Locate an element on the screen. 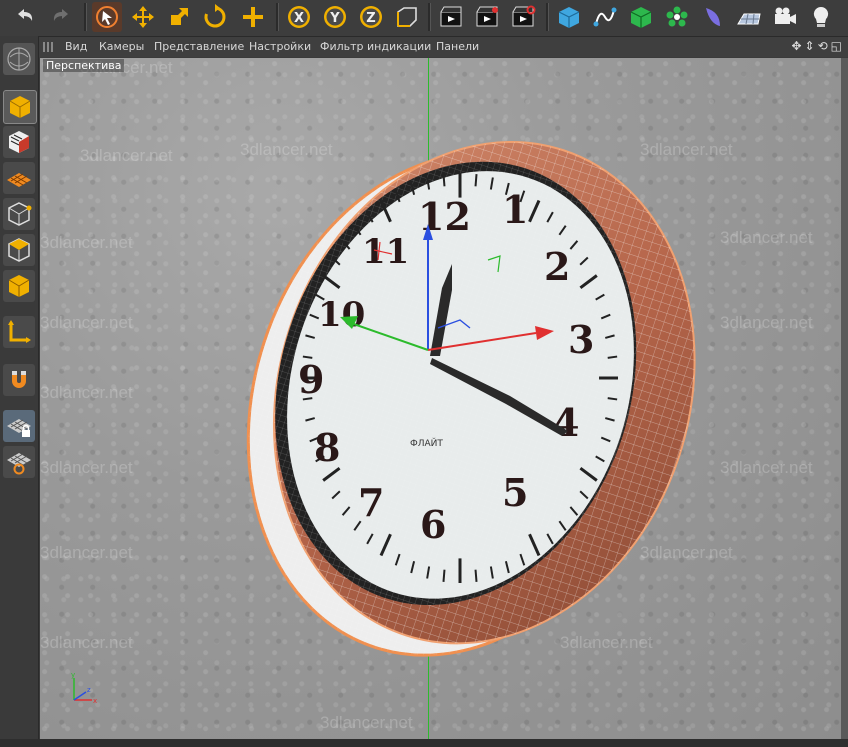 The width and height of the screenshot is (848, 747). spline-icon is located at coordinates (605, 17).